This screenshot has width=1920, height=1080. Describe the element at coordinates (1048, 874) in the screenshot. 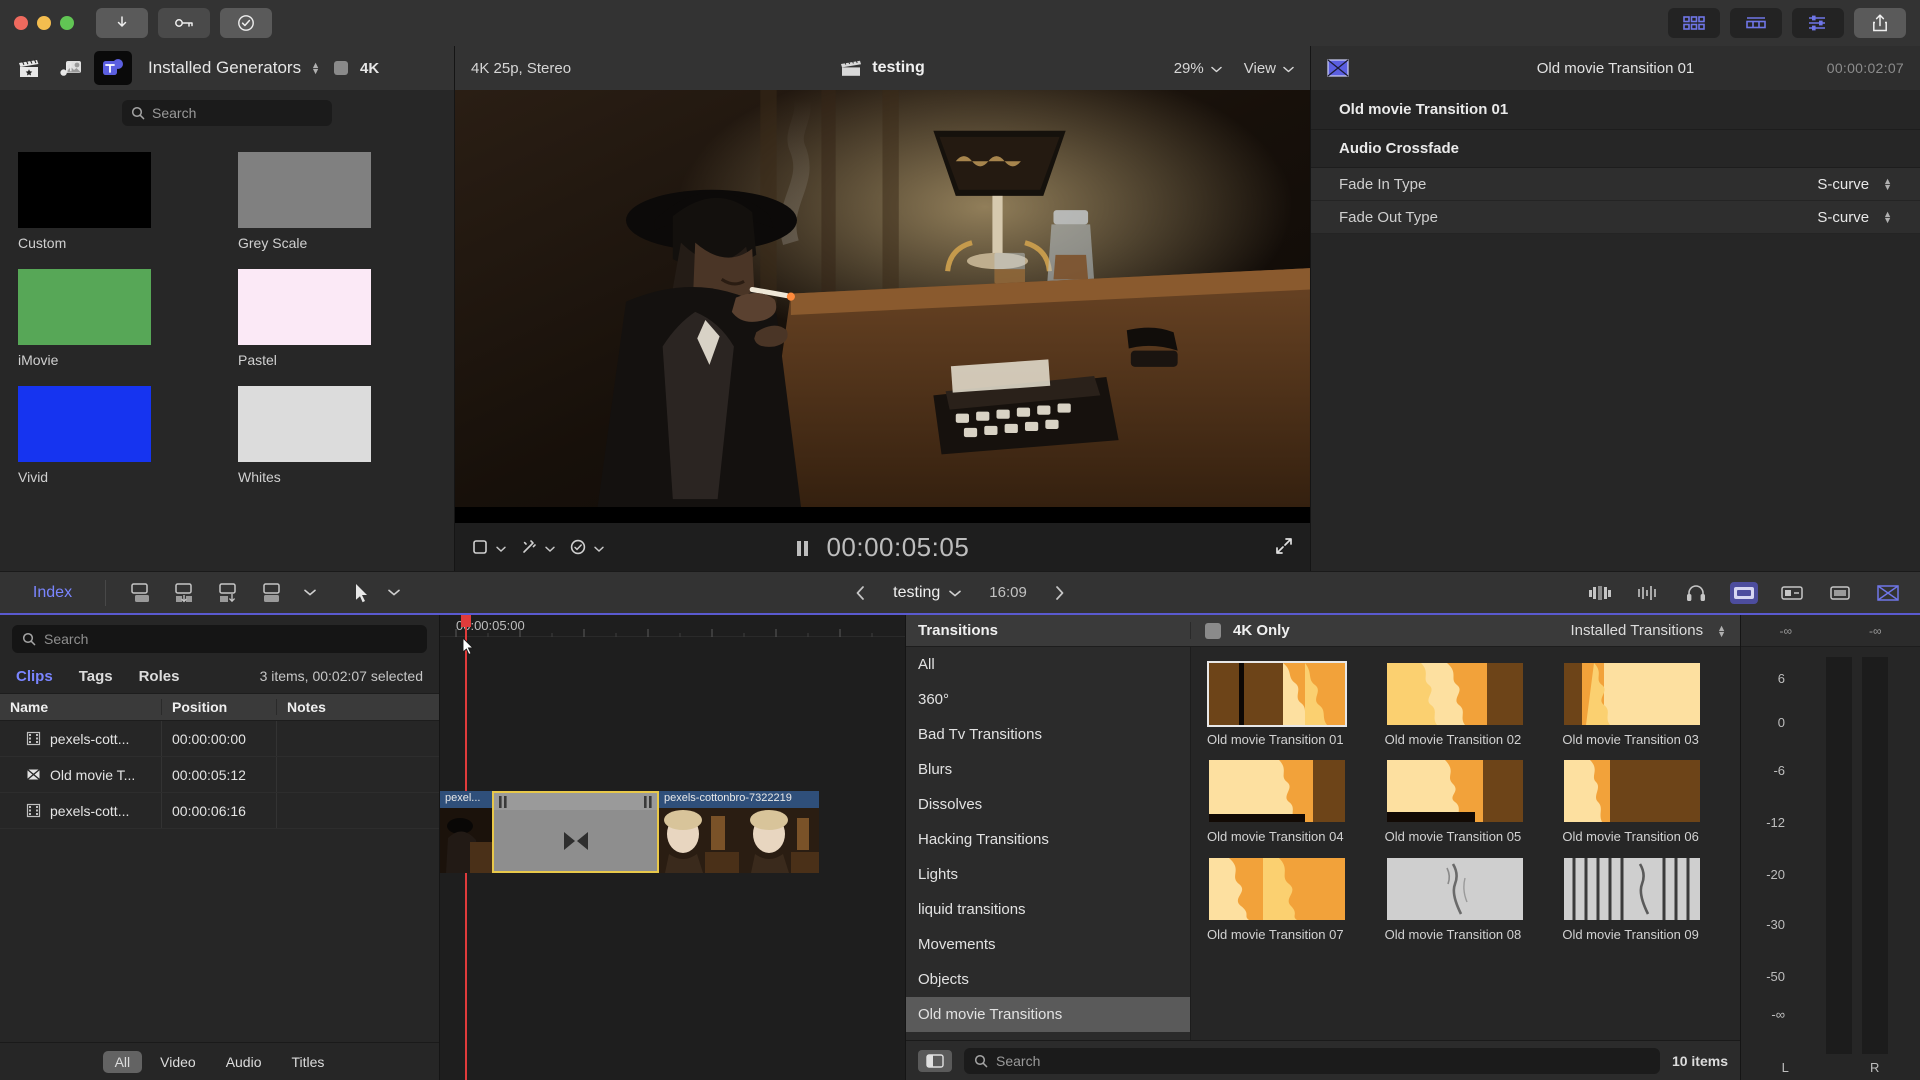

I see `category-lights: Lights` at that location.